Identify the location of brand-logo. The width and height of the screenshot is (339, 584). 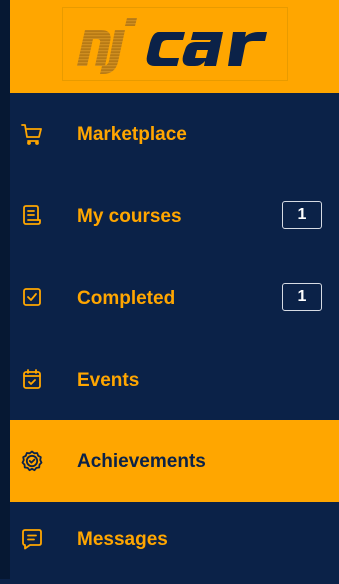
(175, 44).